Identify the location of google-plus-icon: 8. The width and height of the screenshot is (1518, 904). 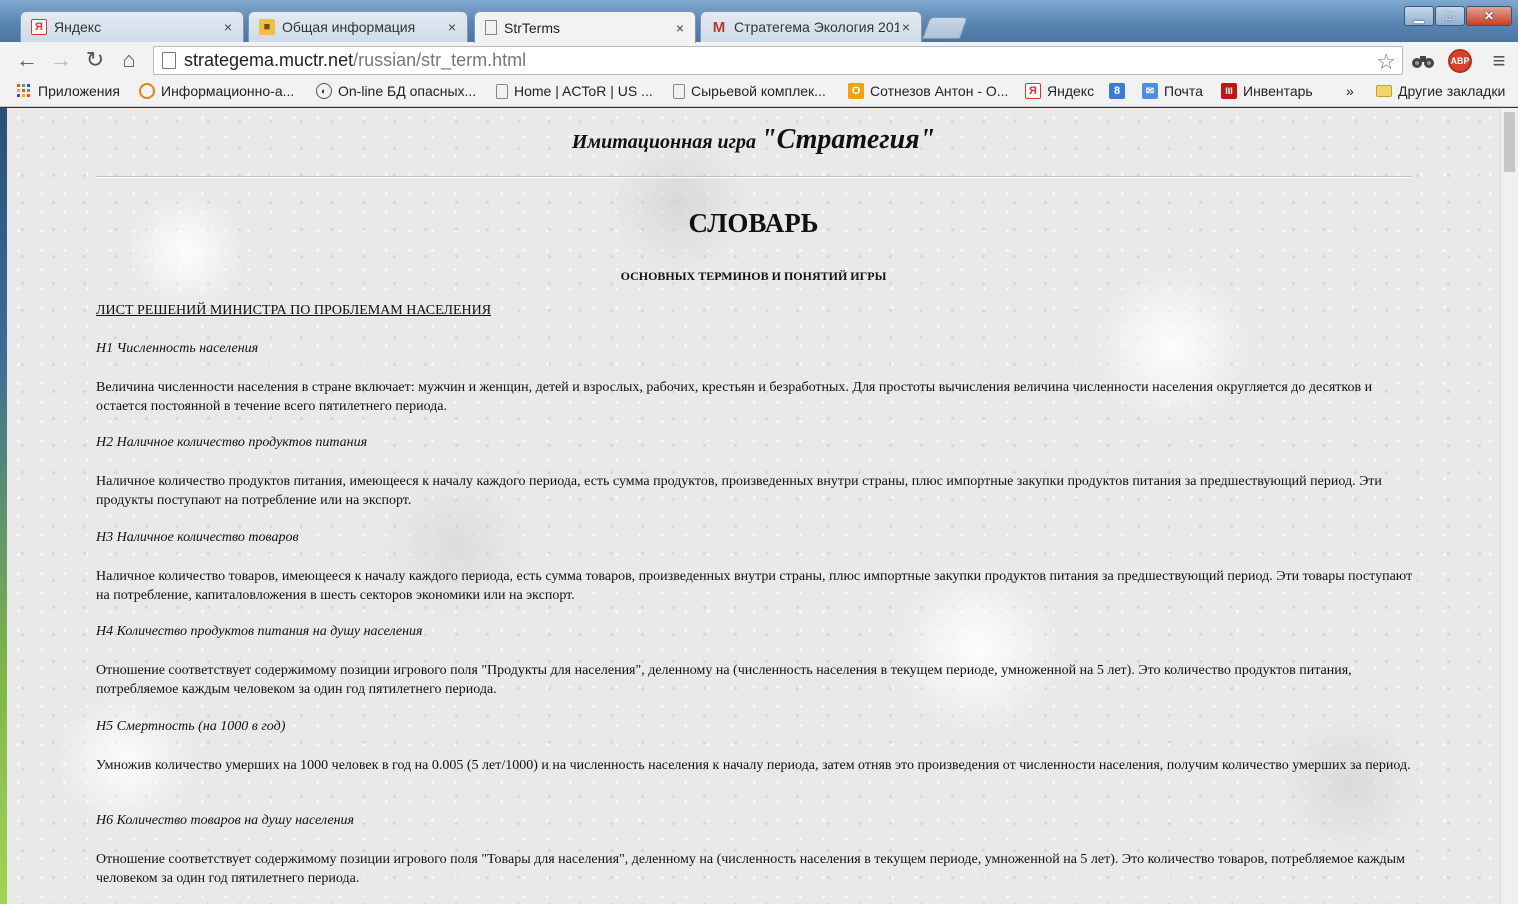
(1117, 91).